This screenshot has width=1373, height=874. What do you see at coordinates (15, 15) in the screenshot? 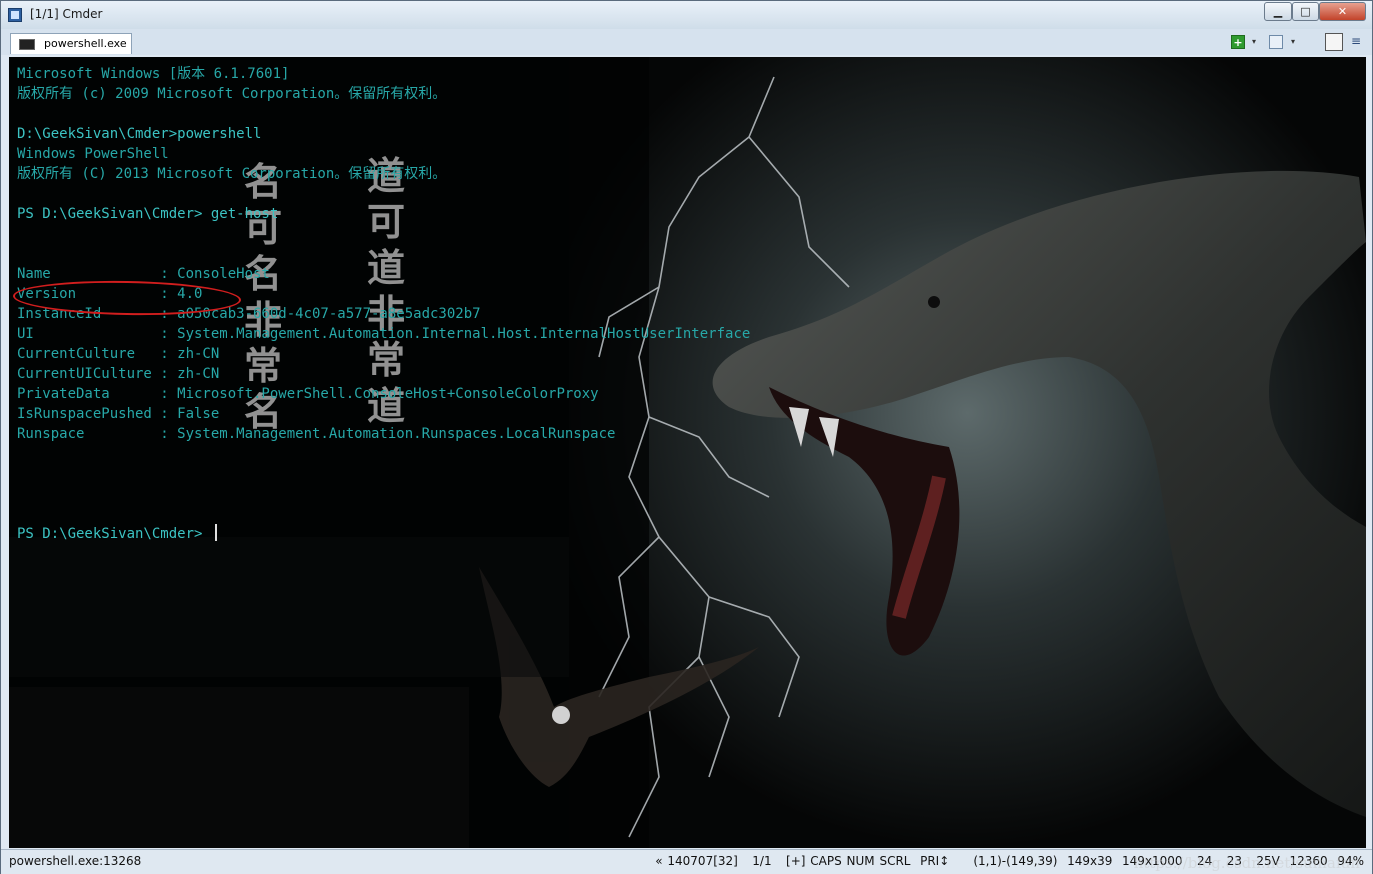
I see `cmder-app-icon` at bounding box center [15, 15].